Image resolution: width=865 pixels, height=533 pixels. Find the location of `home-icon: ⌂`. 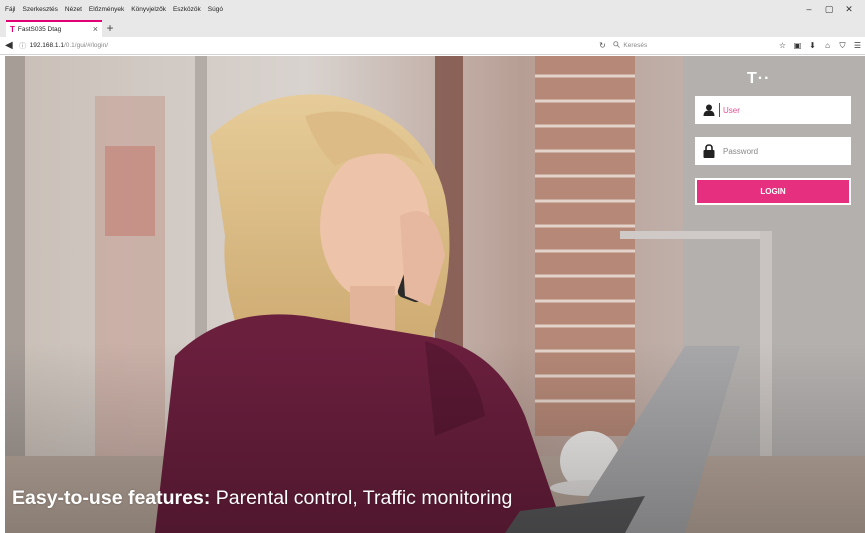

home-icon: ⌂ is located at coordinates (827, 45).